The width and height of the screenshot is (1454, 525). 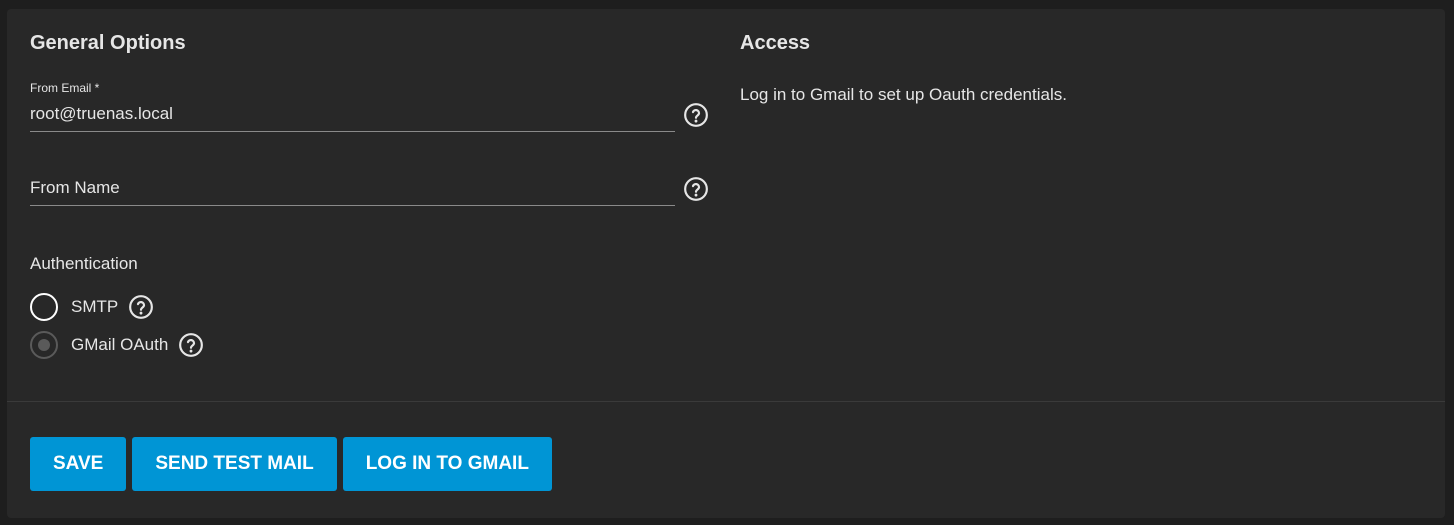 I want to click on gmail-oauth-help-icon, so click(x=191, y=345).